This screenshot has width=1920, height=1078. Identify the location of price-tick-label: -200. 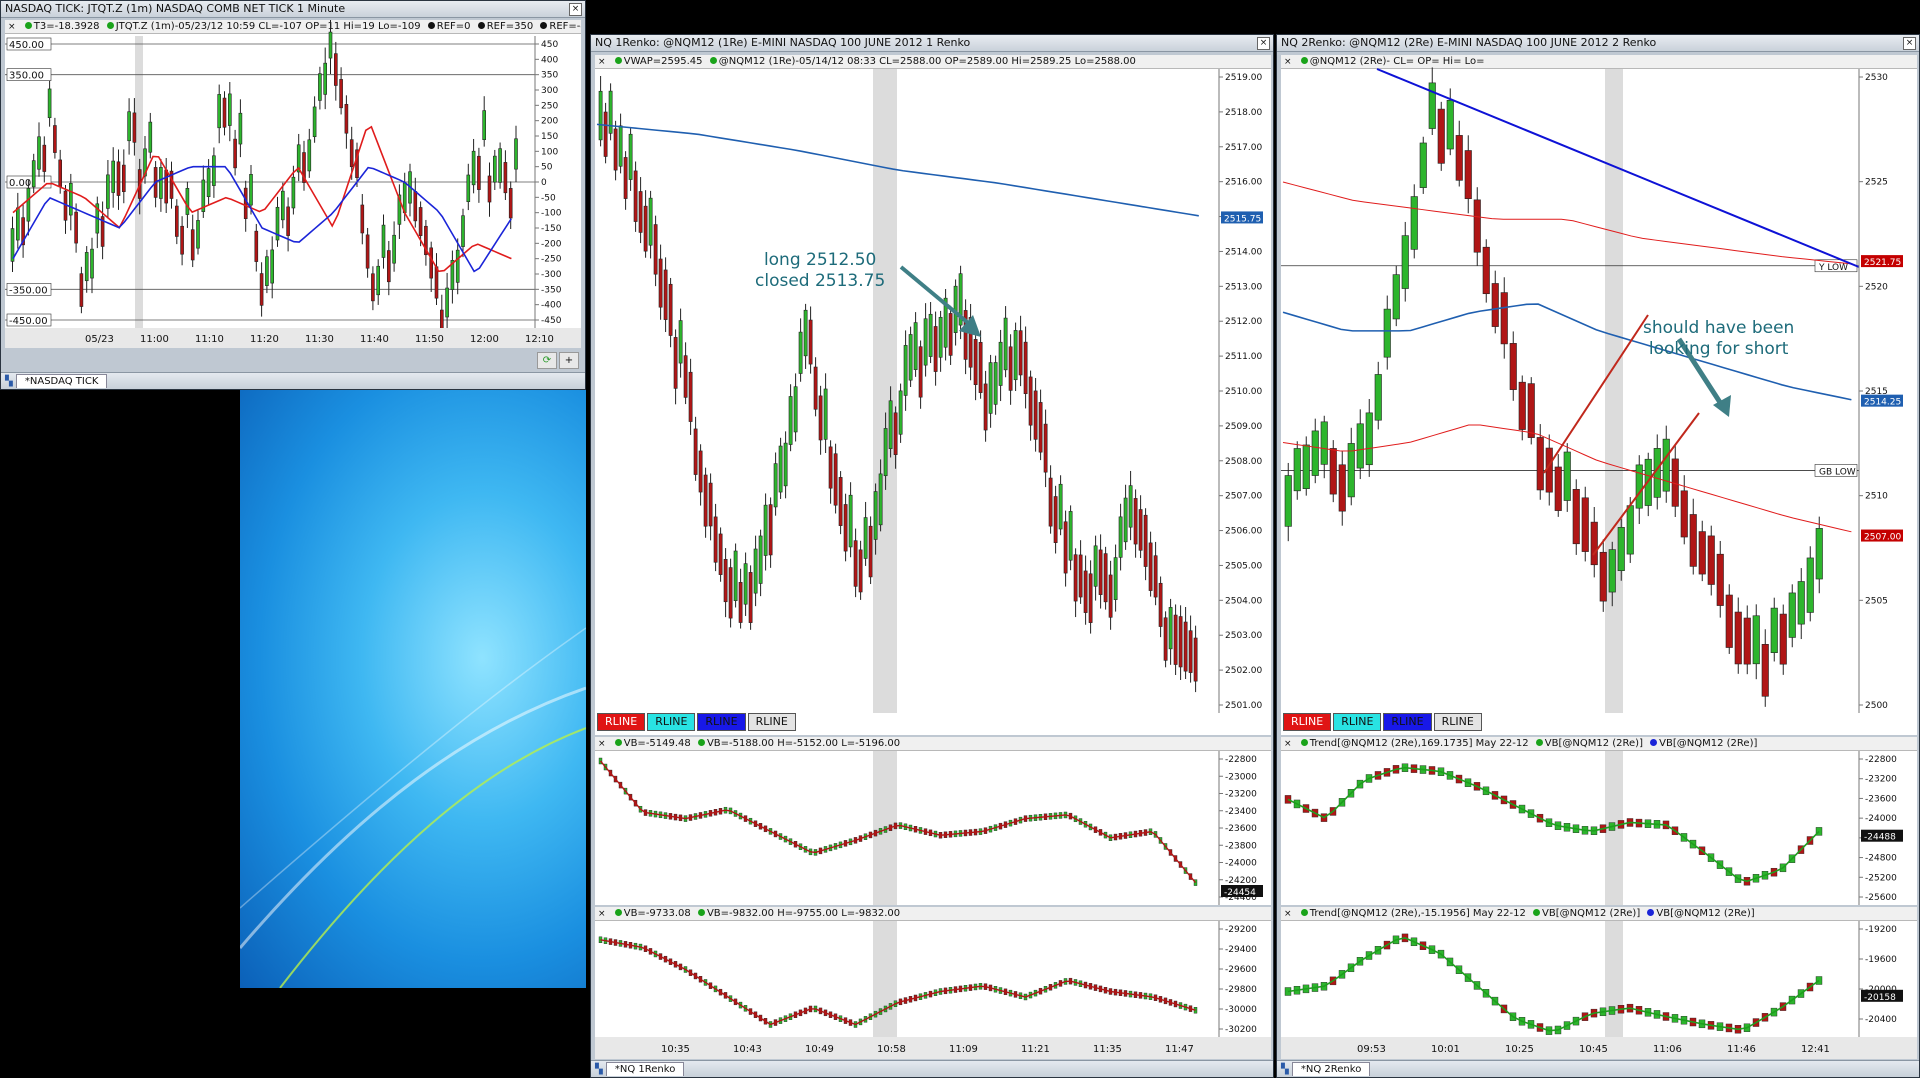
(551, 244).